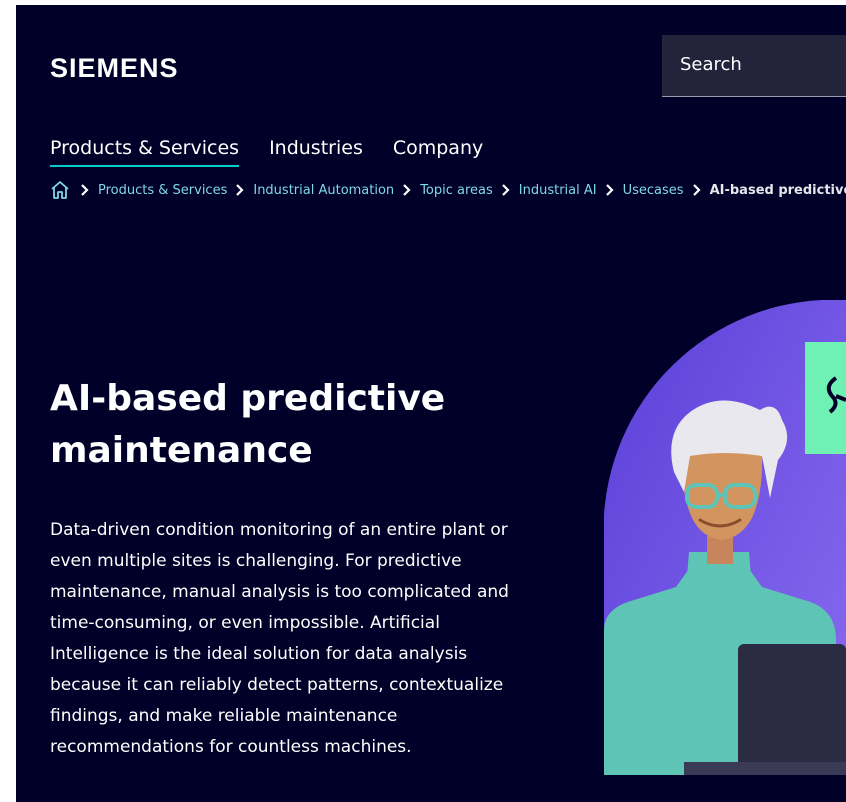  I want to click on siemens-logo: SIEMENS, so click(114, 68).